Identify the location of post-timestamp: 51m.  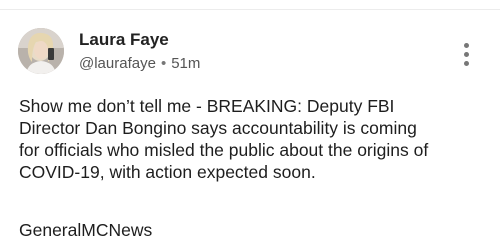
(185, 63).